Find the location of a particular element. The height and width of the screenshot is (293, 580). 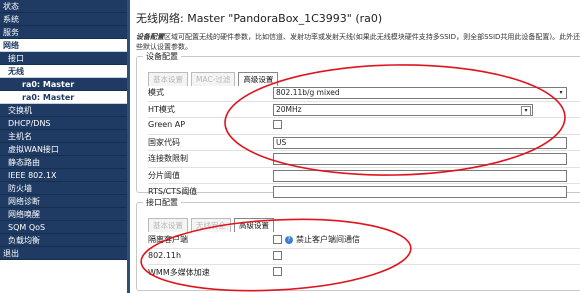

device-config-row: 连接数限制 is located at coordinates (364, 158).